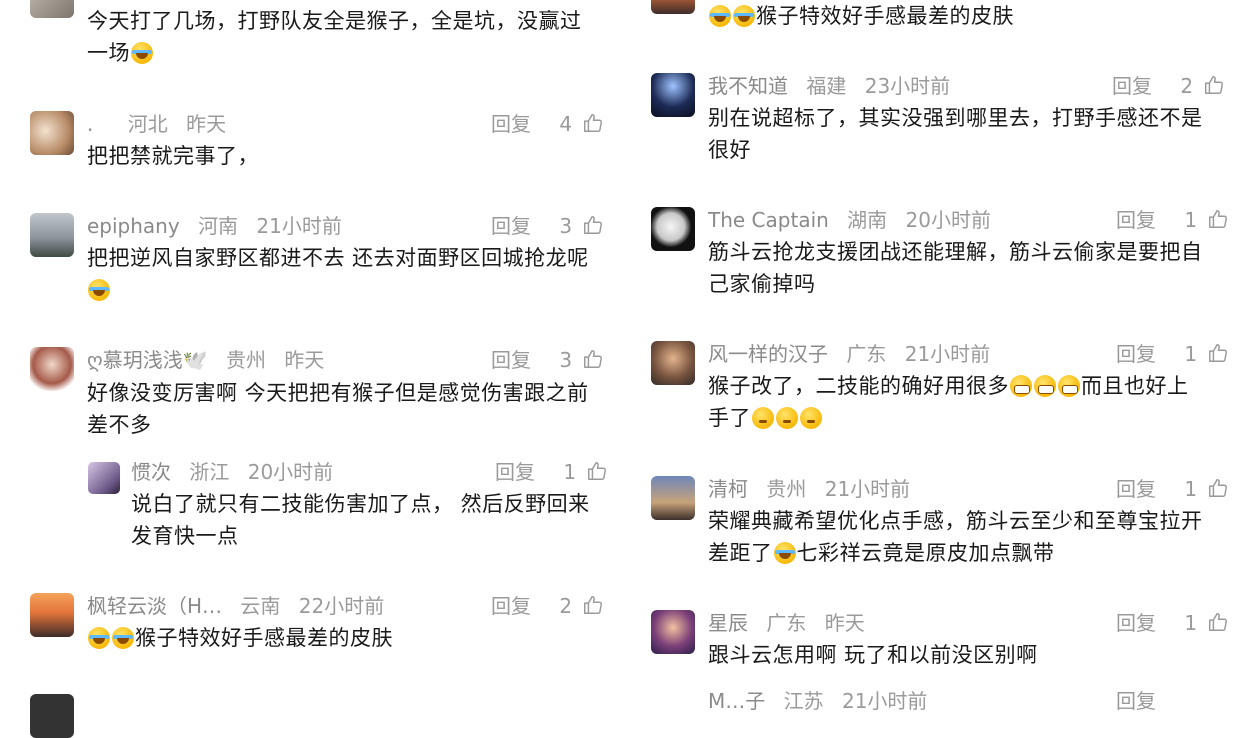  I want to click on username: 风一样的汉子, so click(768, 354).